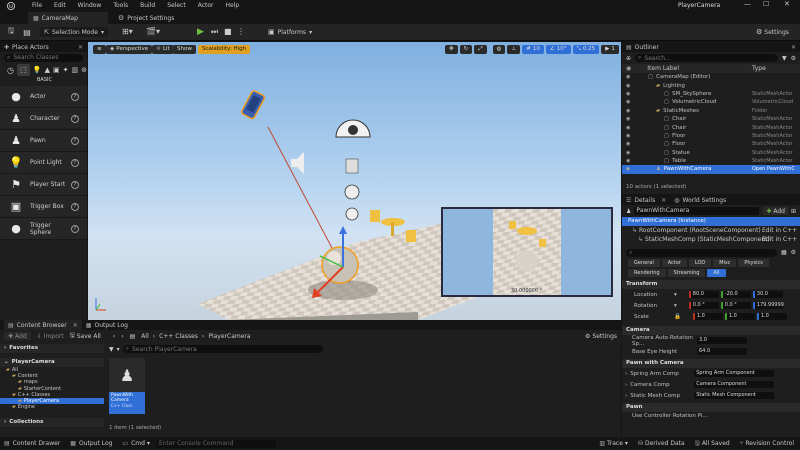 This screenshot has width=800, height=450. What do you see at coordinates (759, 68) in the screenshot?
I see `column-header-type: Type` at bounding box center [759, 68].